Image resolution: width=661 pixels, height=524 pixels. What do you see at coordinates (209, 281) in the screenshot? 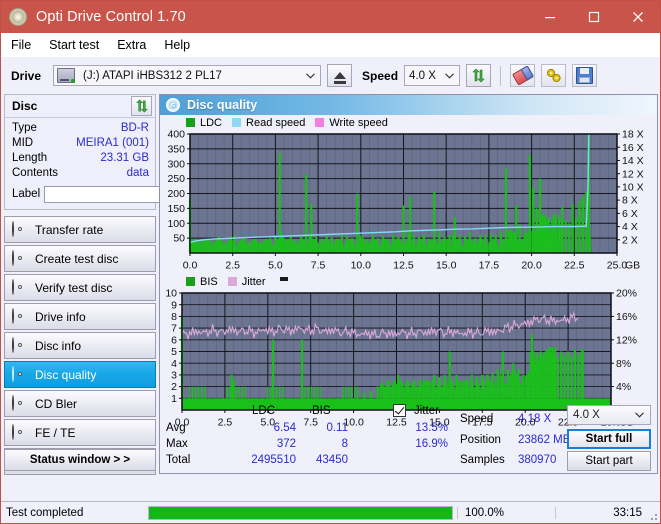
I see `legend-label-bis: BIS` at bounding box center [209, 281].